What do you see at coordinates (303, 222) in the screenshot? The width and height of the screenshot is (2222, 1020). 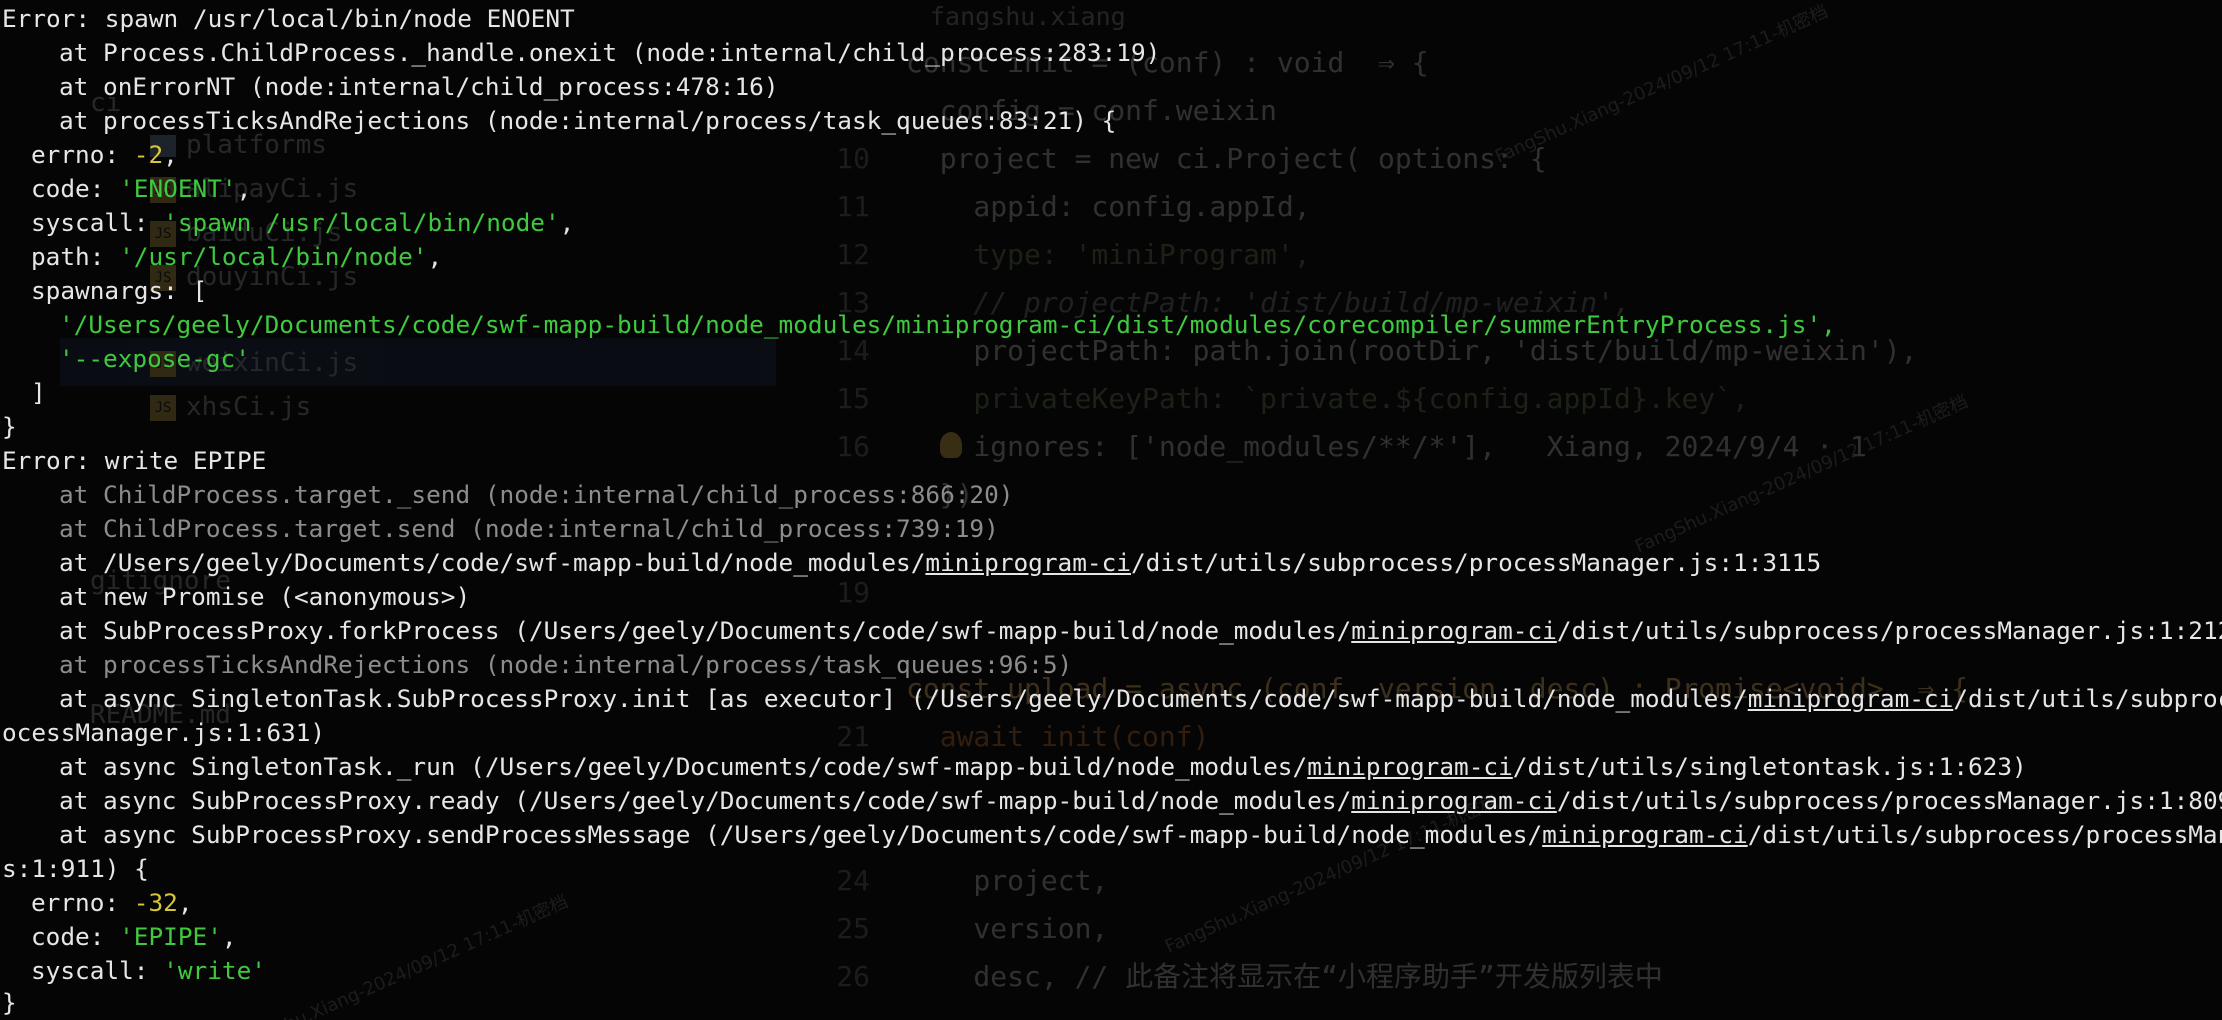 I see `error-field-syscall: syscall: 'spawn /usr/local/bin/node',` at bounding box center [303, 222].